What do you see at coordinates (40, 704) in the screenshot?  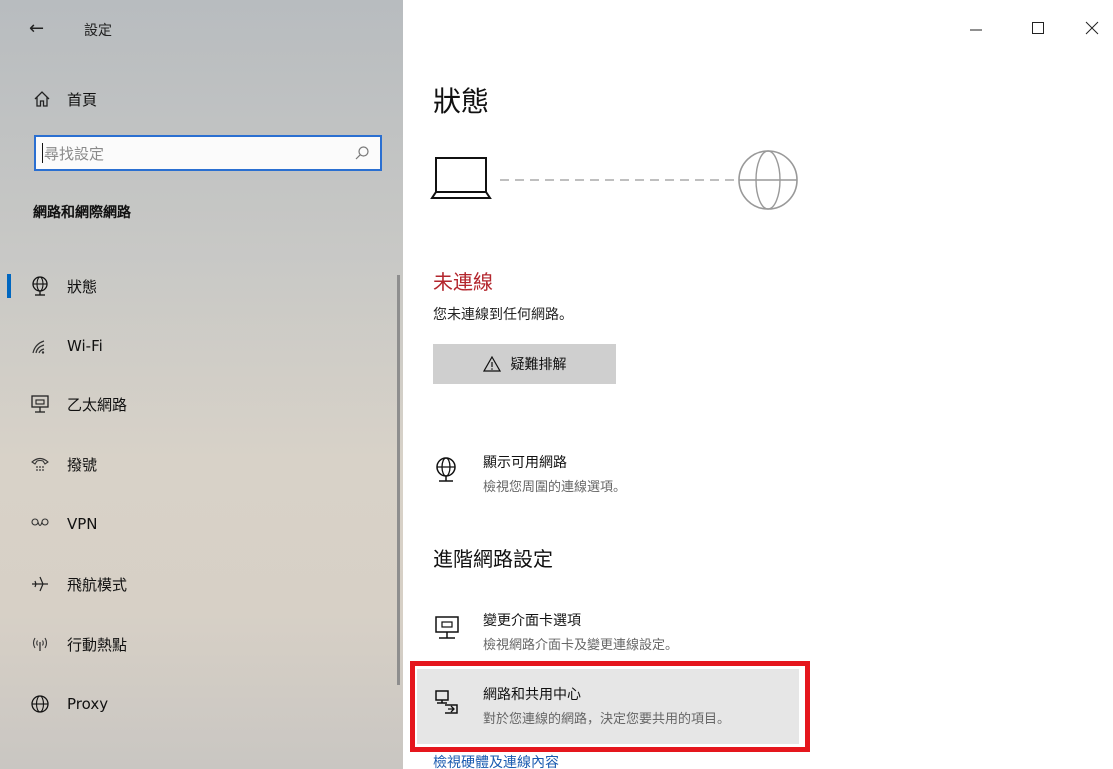 I see `proxy-globe-icon` at bounding box center [40, 704].